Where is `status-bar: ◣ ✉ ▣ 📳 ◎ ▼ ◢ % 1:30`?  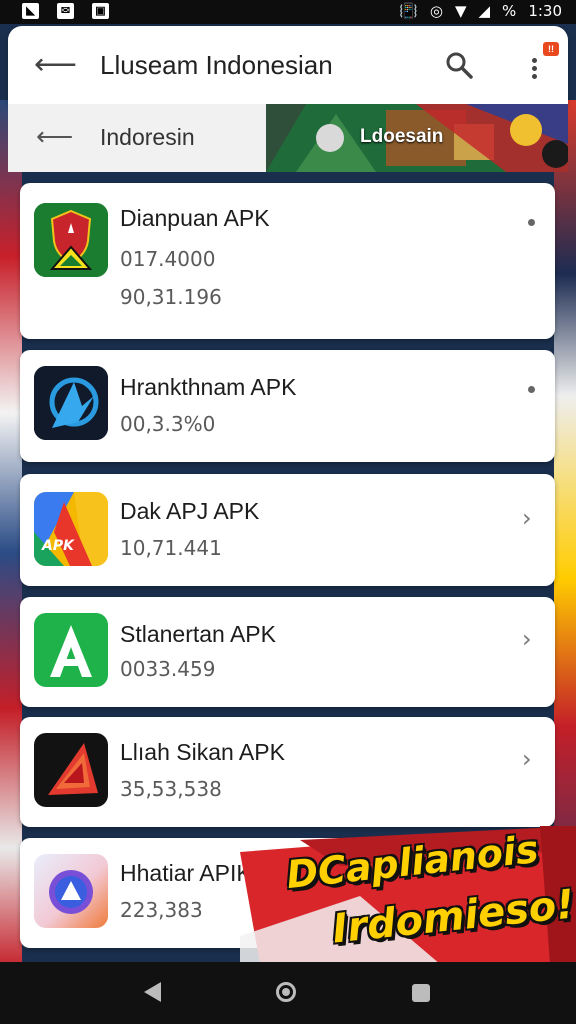 status-bar: ◣ ✉ ▣ 📳 ◎ ▼ ◢ % 1:30 is located at coordinates (288, 12).